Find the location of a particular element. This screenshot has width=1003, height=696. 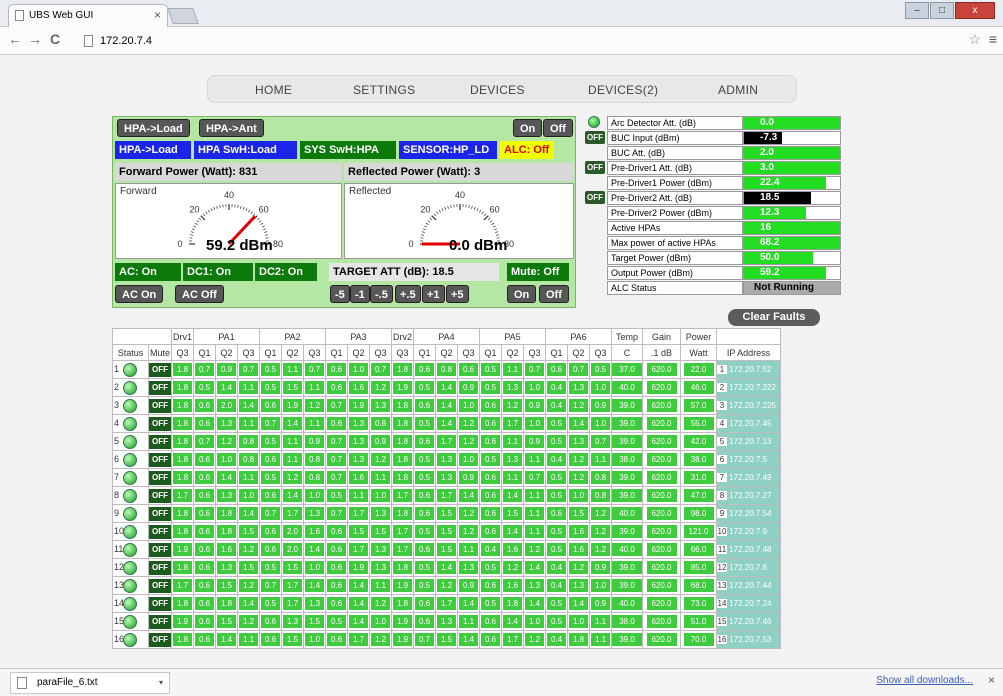

off-button: Off is located at coordinates (558, 128).